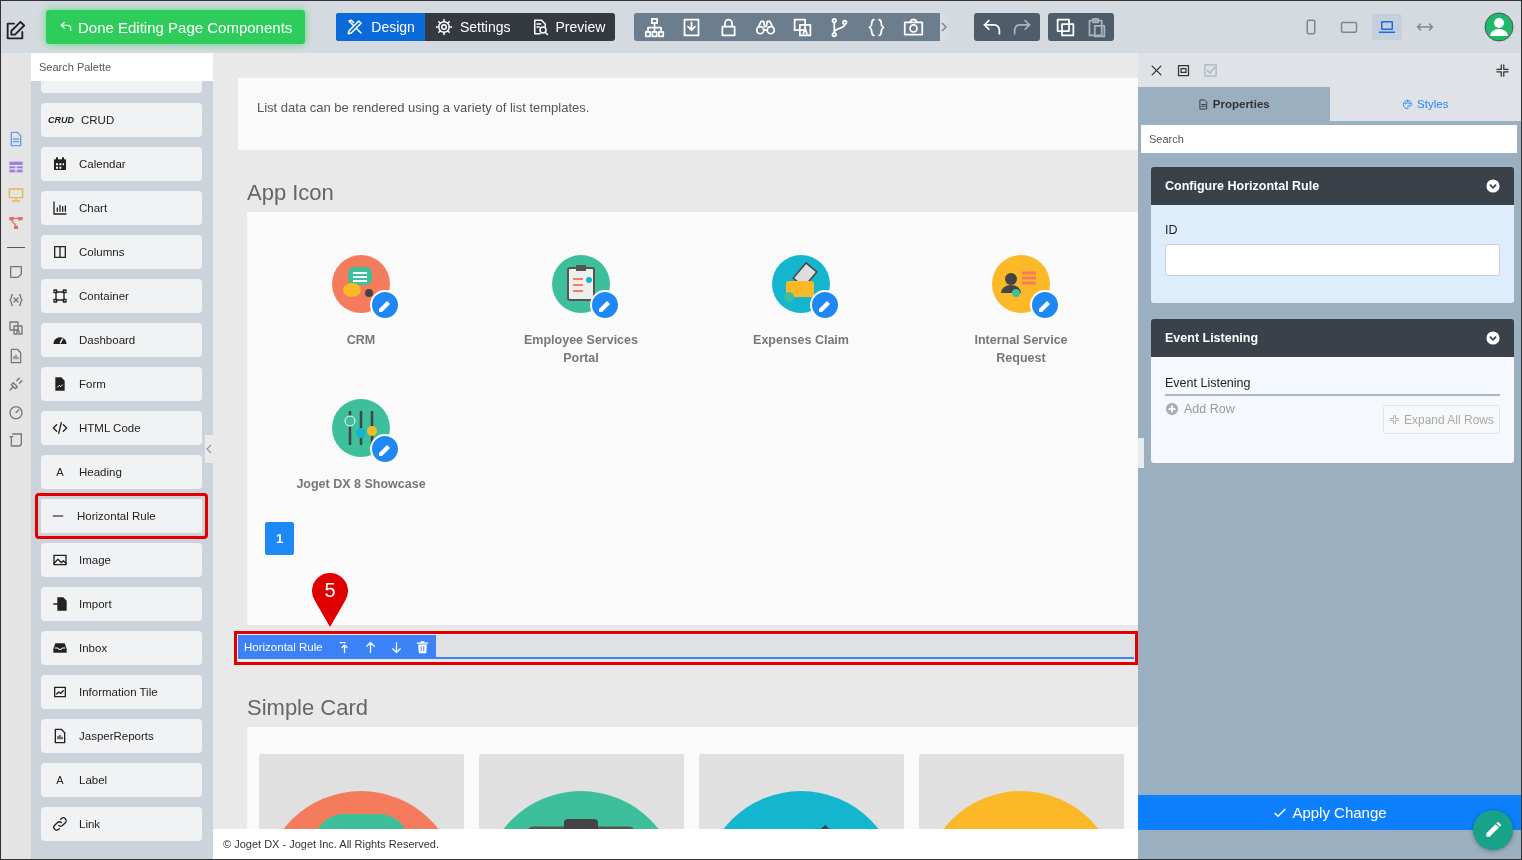  I want to click on collapse-handle, so click(209, 449).